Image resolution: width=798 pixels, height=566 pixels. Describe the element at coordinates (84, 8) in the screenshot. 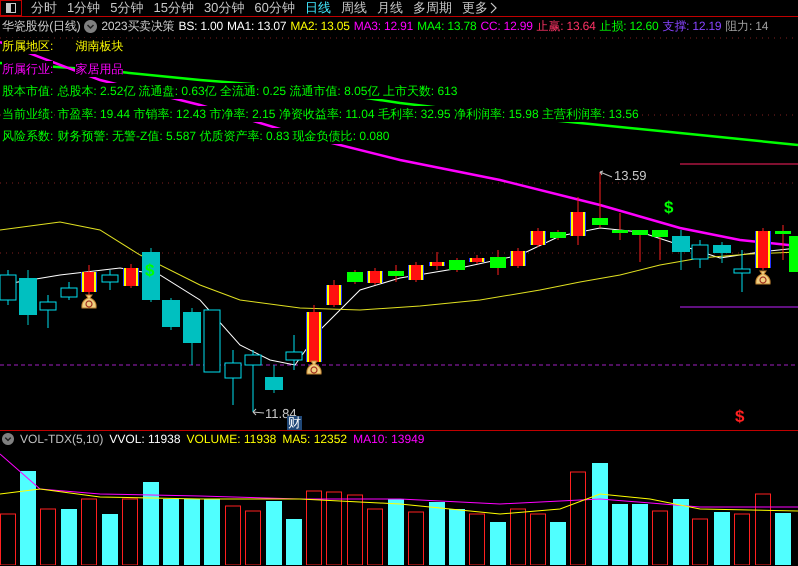

I see `period-tab: 1分钟` at that location.